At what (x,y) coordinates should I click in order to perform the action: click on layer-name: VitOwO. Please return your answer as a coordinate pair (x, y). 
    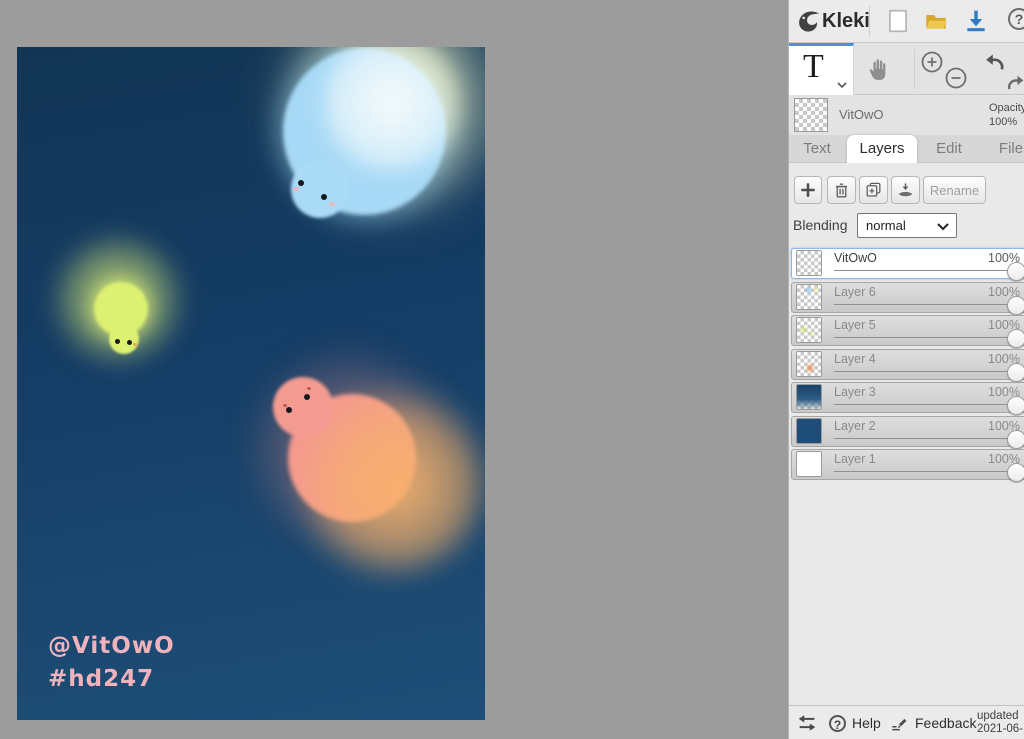
    Looking at the image, I should click on (855, 258).